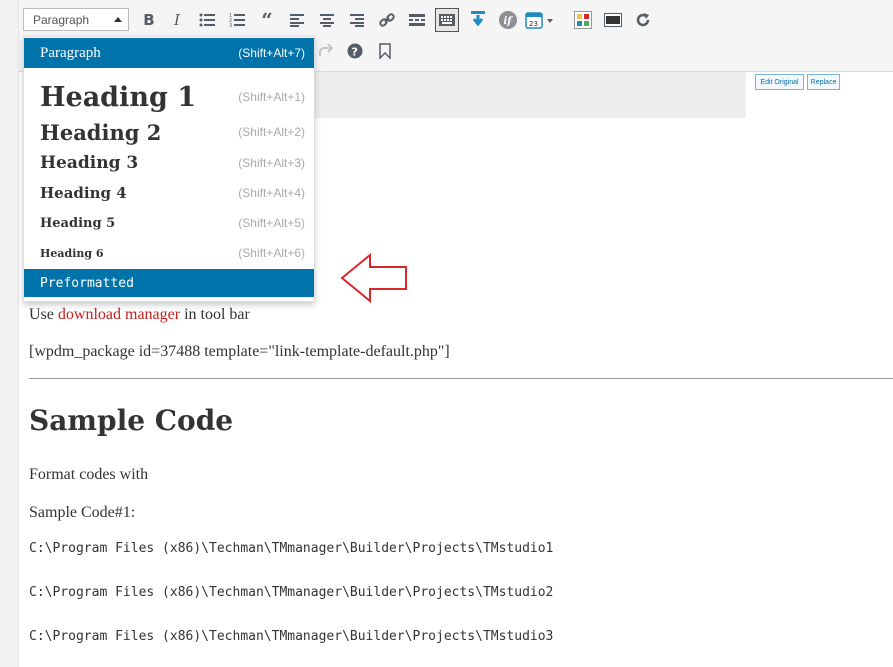  I want to click on red-arrow-annotation, so click(373, 278).